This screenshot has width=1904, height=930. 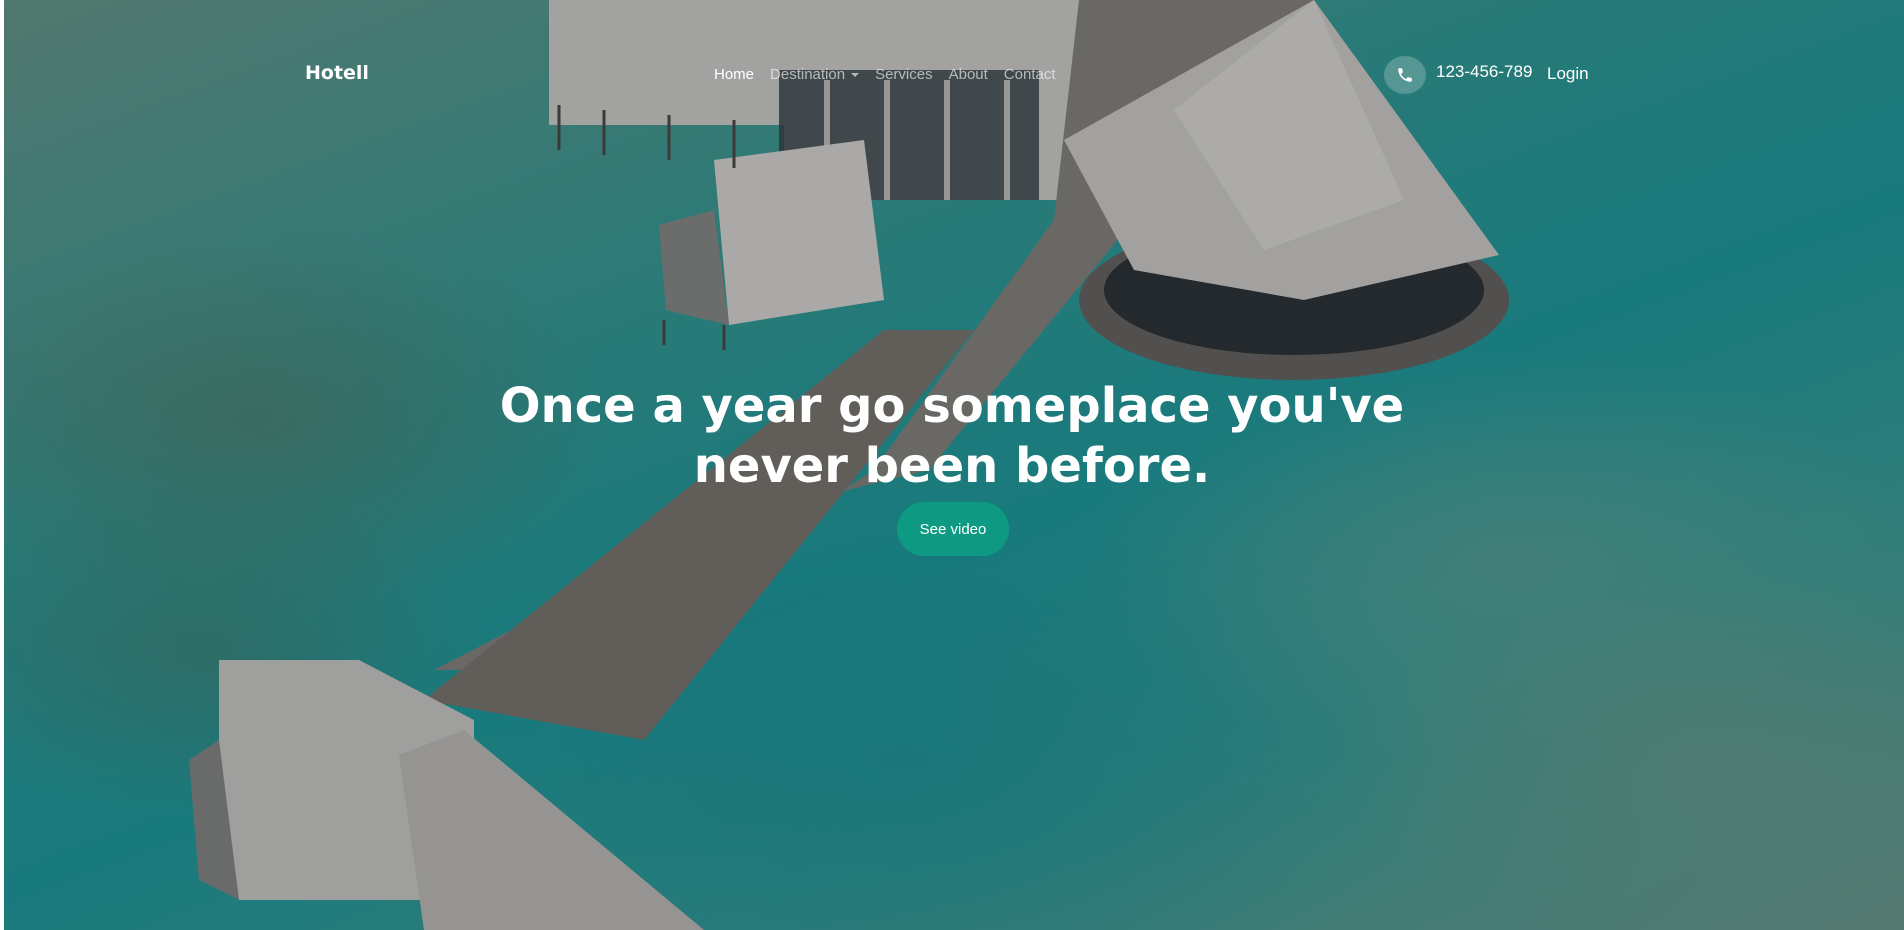 I want to click on hero-title-line-1: Once a year go someplace you've, so click(x=952, y=406).